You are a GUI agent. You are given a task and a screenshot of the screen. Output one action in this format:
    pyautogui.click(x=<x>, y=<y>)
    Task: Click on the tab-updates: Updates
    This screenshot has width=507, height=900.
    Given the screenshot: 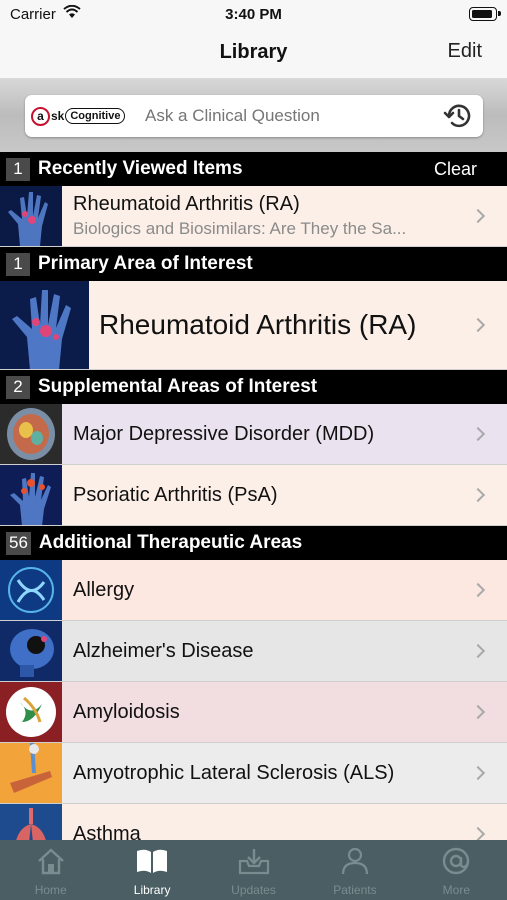 What is the action you would take?
    pyautogui.click(x=253, y=870)
    